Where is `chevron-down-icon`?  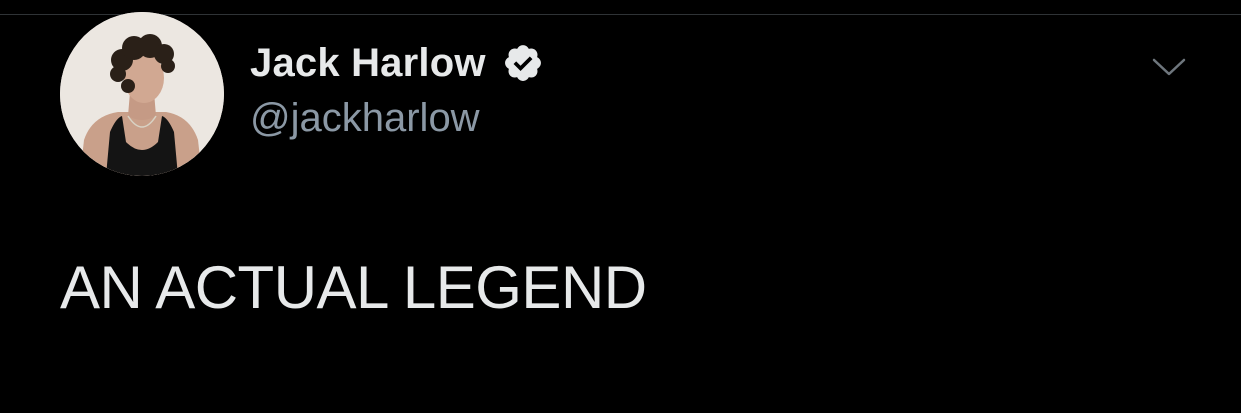 chevron-down-icon is located at coordinates (1169, 67).